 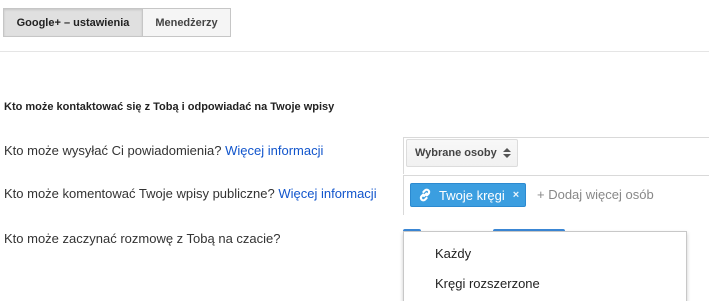 What do you see at coordinates (327, 193) in the screenshot?
I see `comments-more-info-link: Więcej informacji` at bounding box center [327, 193].